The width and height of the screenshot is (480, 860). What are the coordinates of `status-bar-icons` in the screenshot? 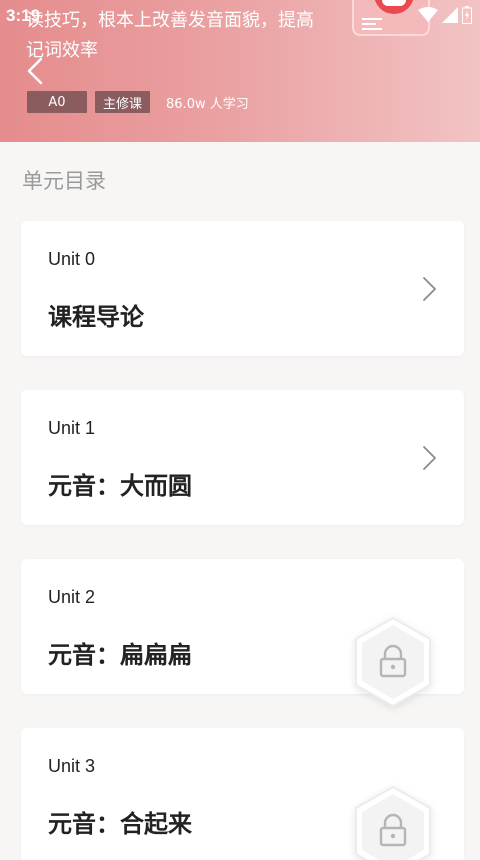 It's located at (445, 15).